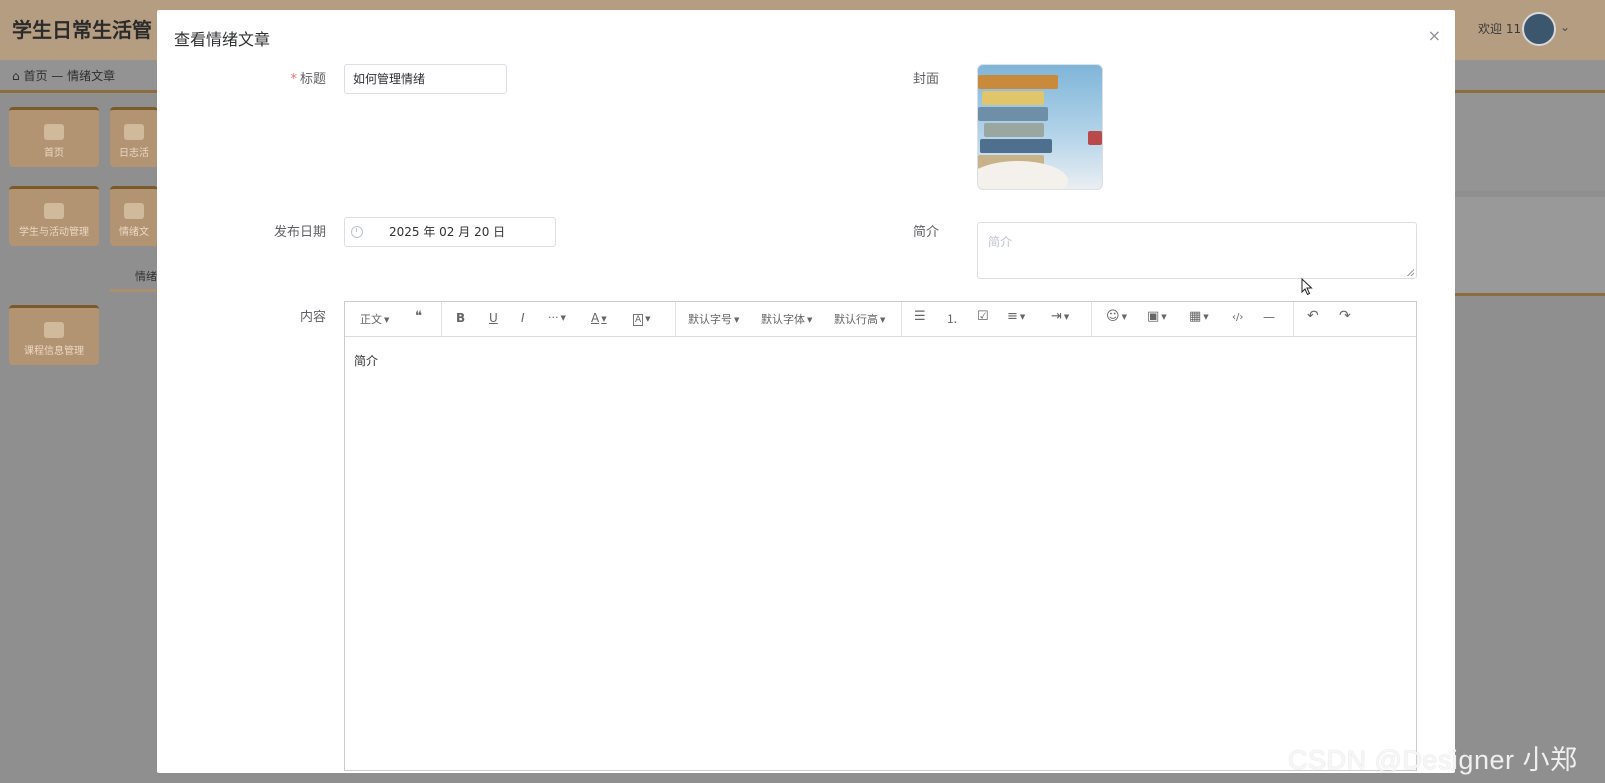 The image size is (1605, 783). I want to click on book-icon, so click(54, 330).